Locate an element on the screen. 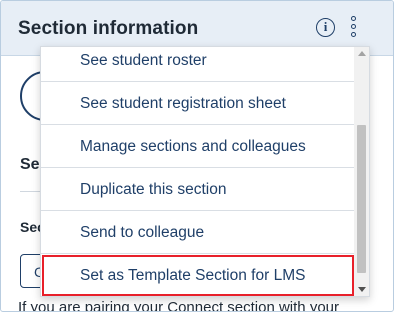 This screenshot has height=312, width=399. menu-item-set-as-template-section-for-lms: Set as Template Section for LMS is located at coordinates (198, 275).